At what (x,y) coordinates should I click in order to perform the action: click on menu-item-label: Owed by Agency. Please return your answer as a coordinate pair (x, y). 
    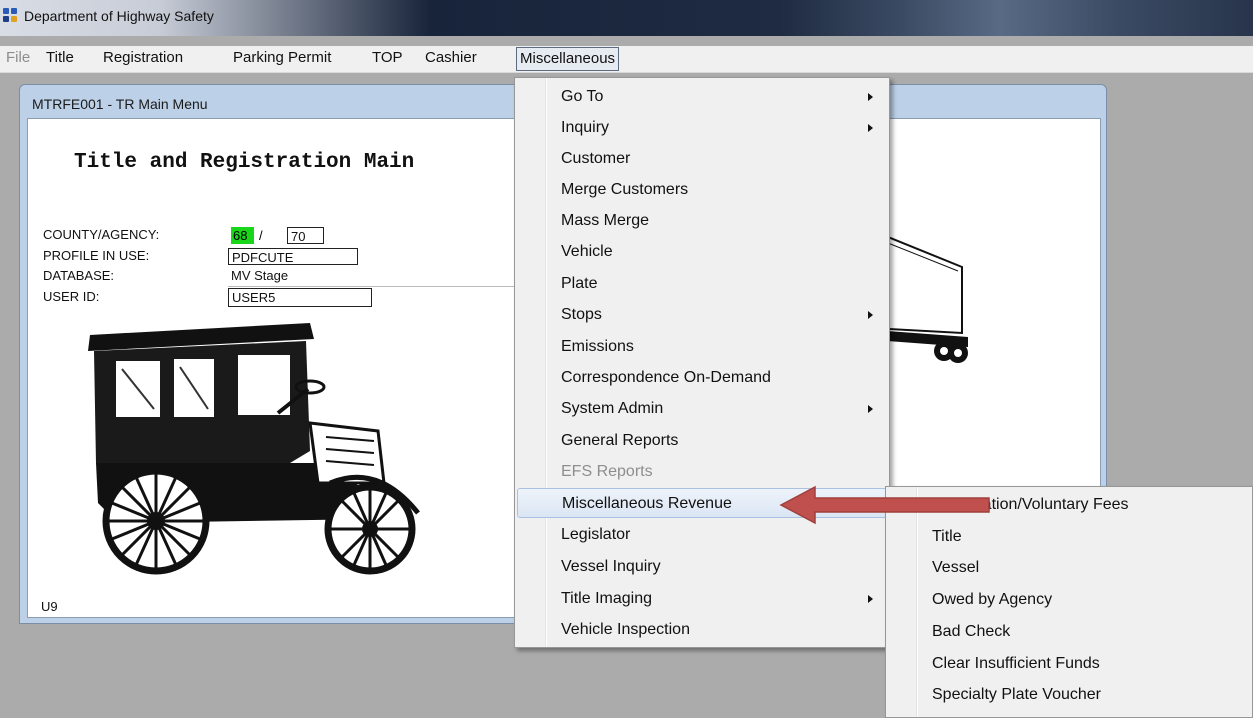
    Looking at the image, I should click on (992, 599).